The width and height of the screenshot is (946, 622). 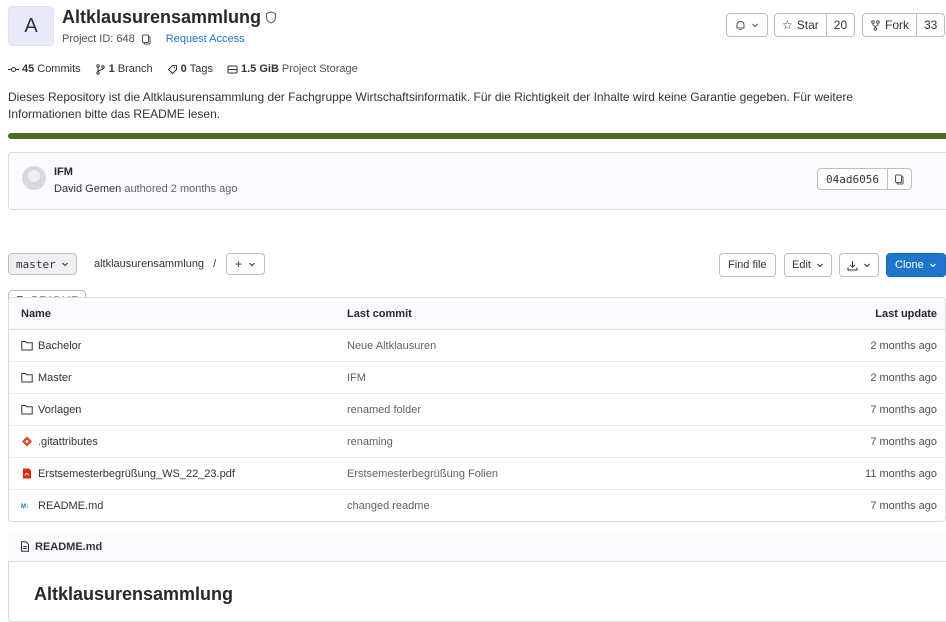 I want to click on edit-label: Edit, so click(x=801, y=265).